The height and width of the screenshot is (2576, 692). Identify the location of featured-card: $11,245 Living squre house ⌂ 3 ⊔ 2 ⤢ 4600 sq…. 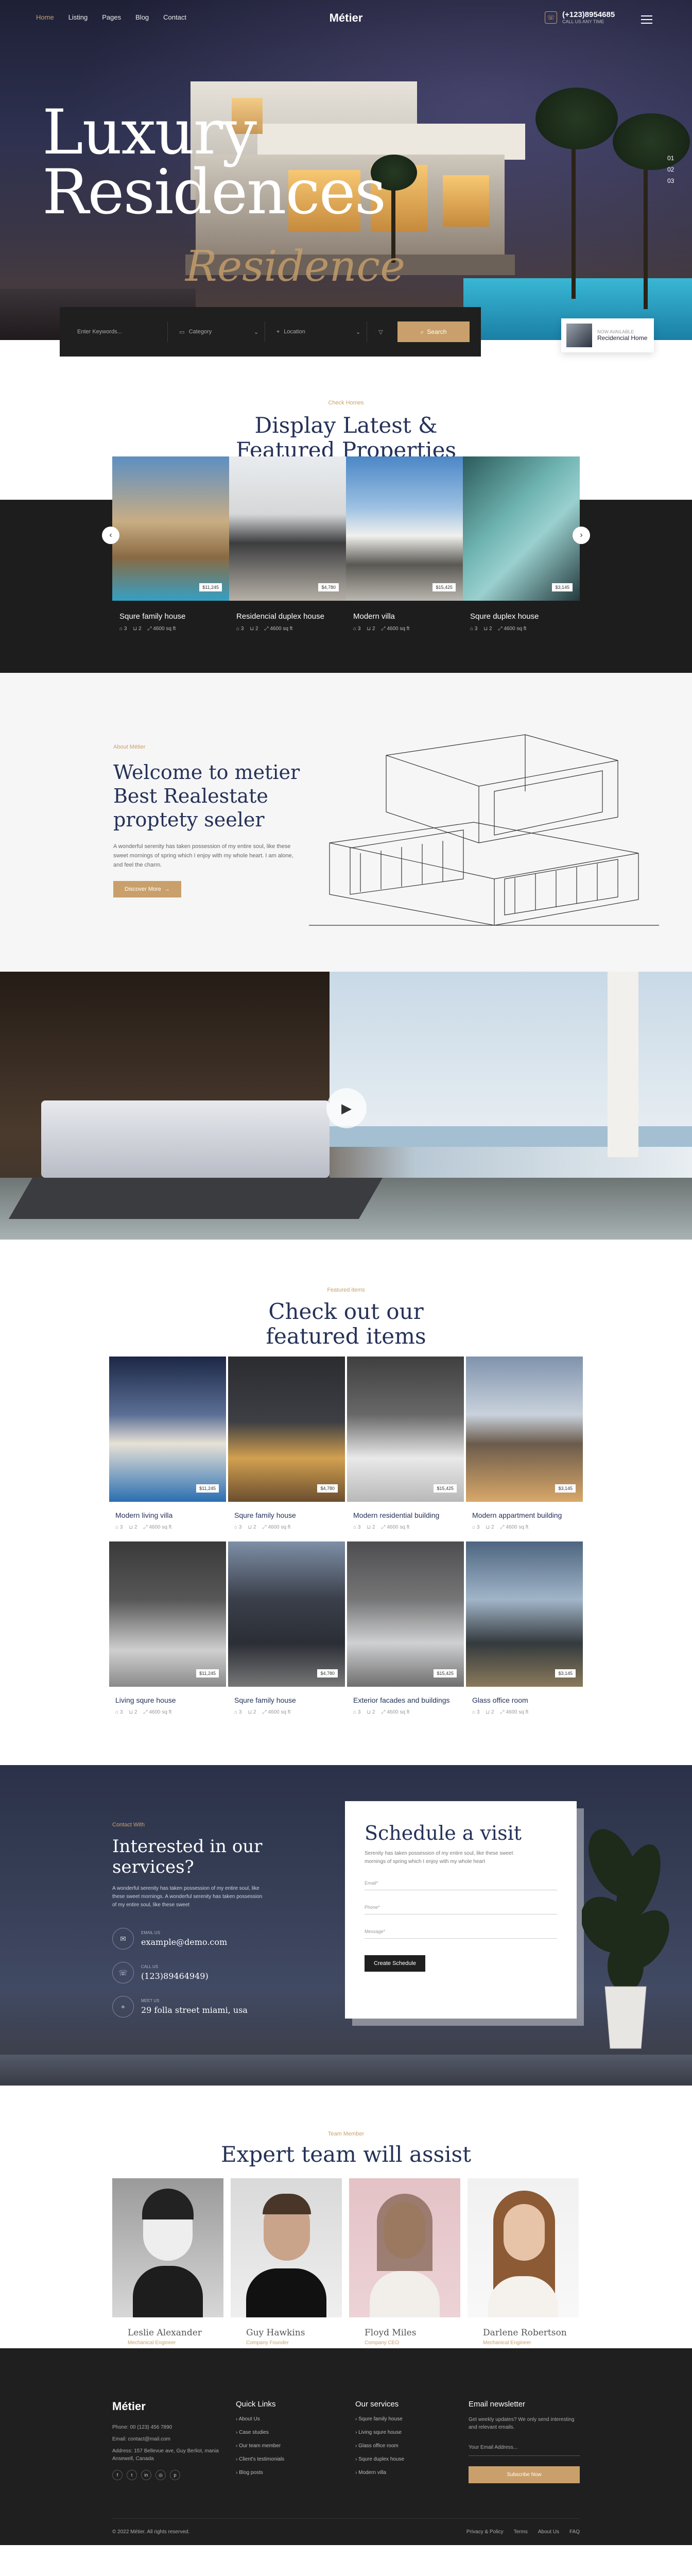
(167, 1628).